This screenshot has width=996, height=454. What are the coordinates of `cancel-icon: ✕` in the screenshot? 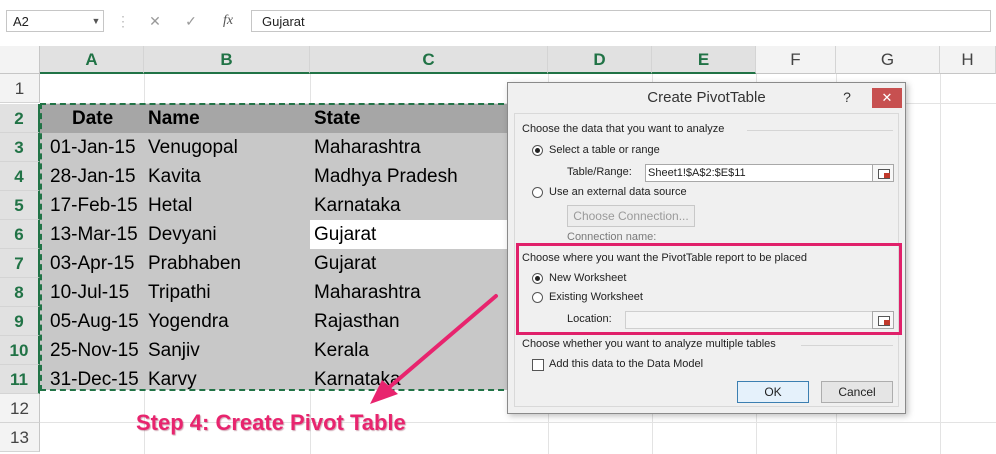 It's located at (155, 21).